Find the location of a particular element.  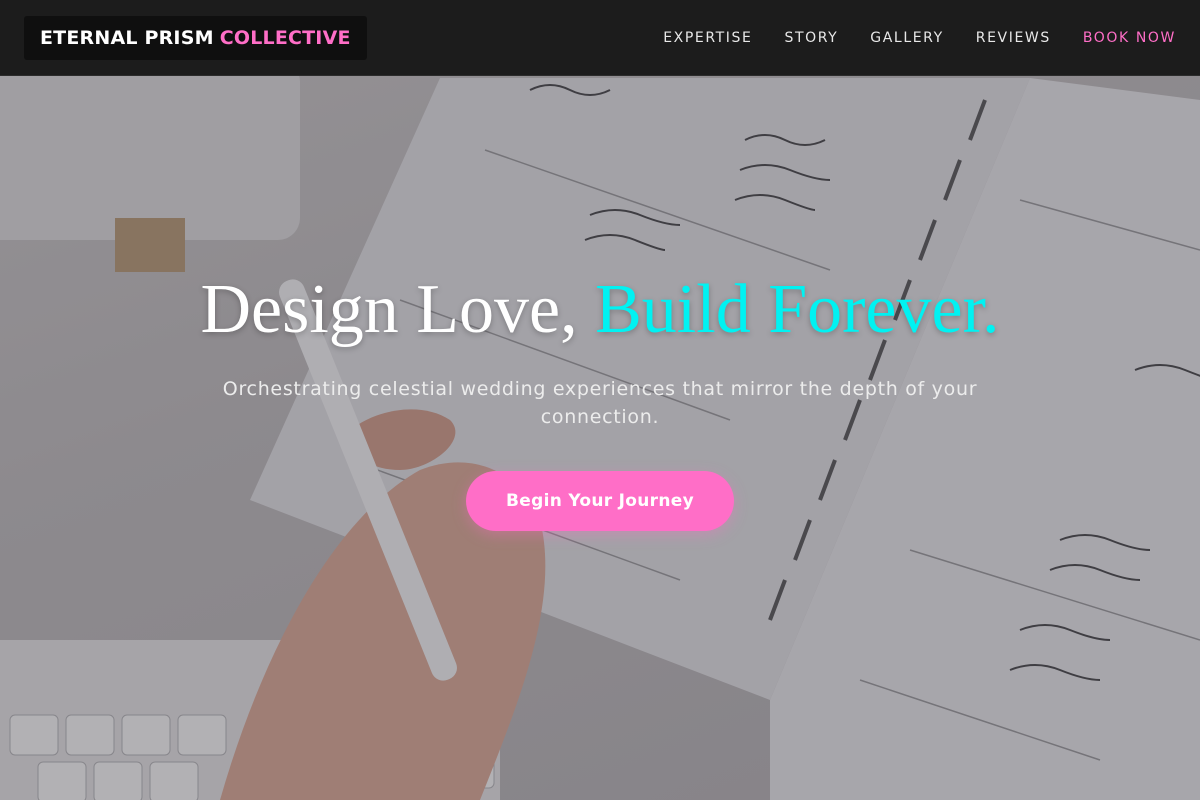

brand-name-accent: COLLECTIVE is located at coordinates (285, 37).